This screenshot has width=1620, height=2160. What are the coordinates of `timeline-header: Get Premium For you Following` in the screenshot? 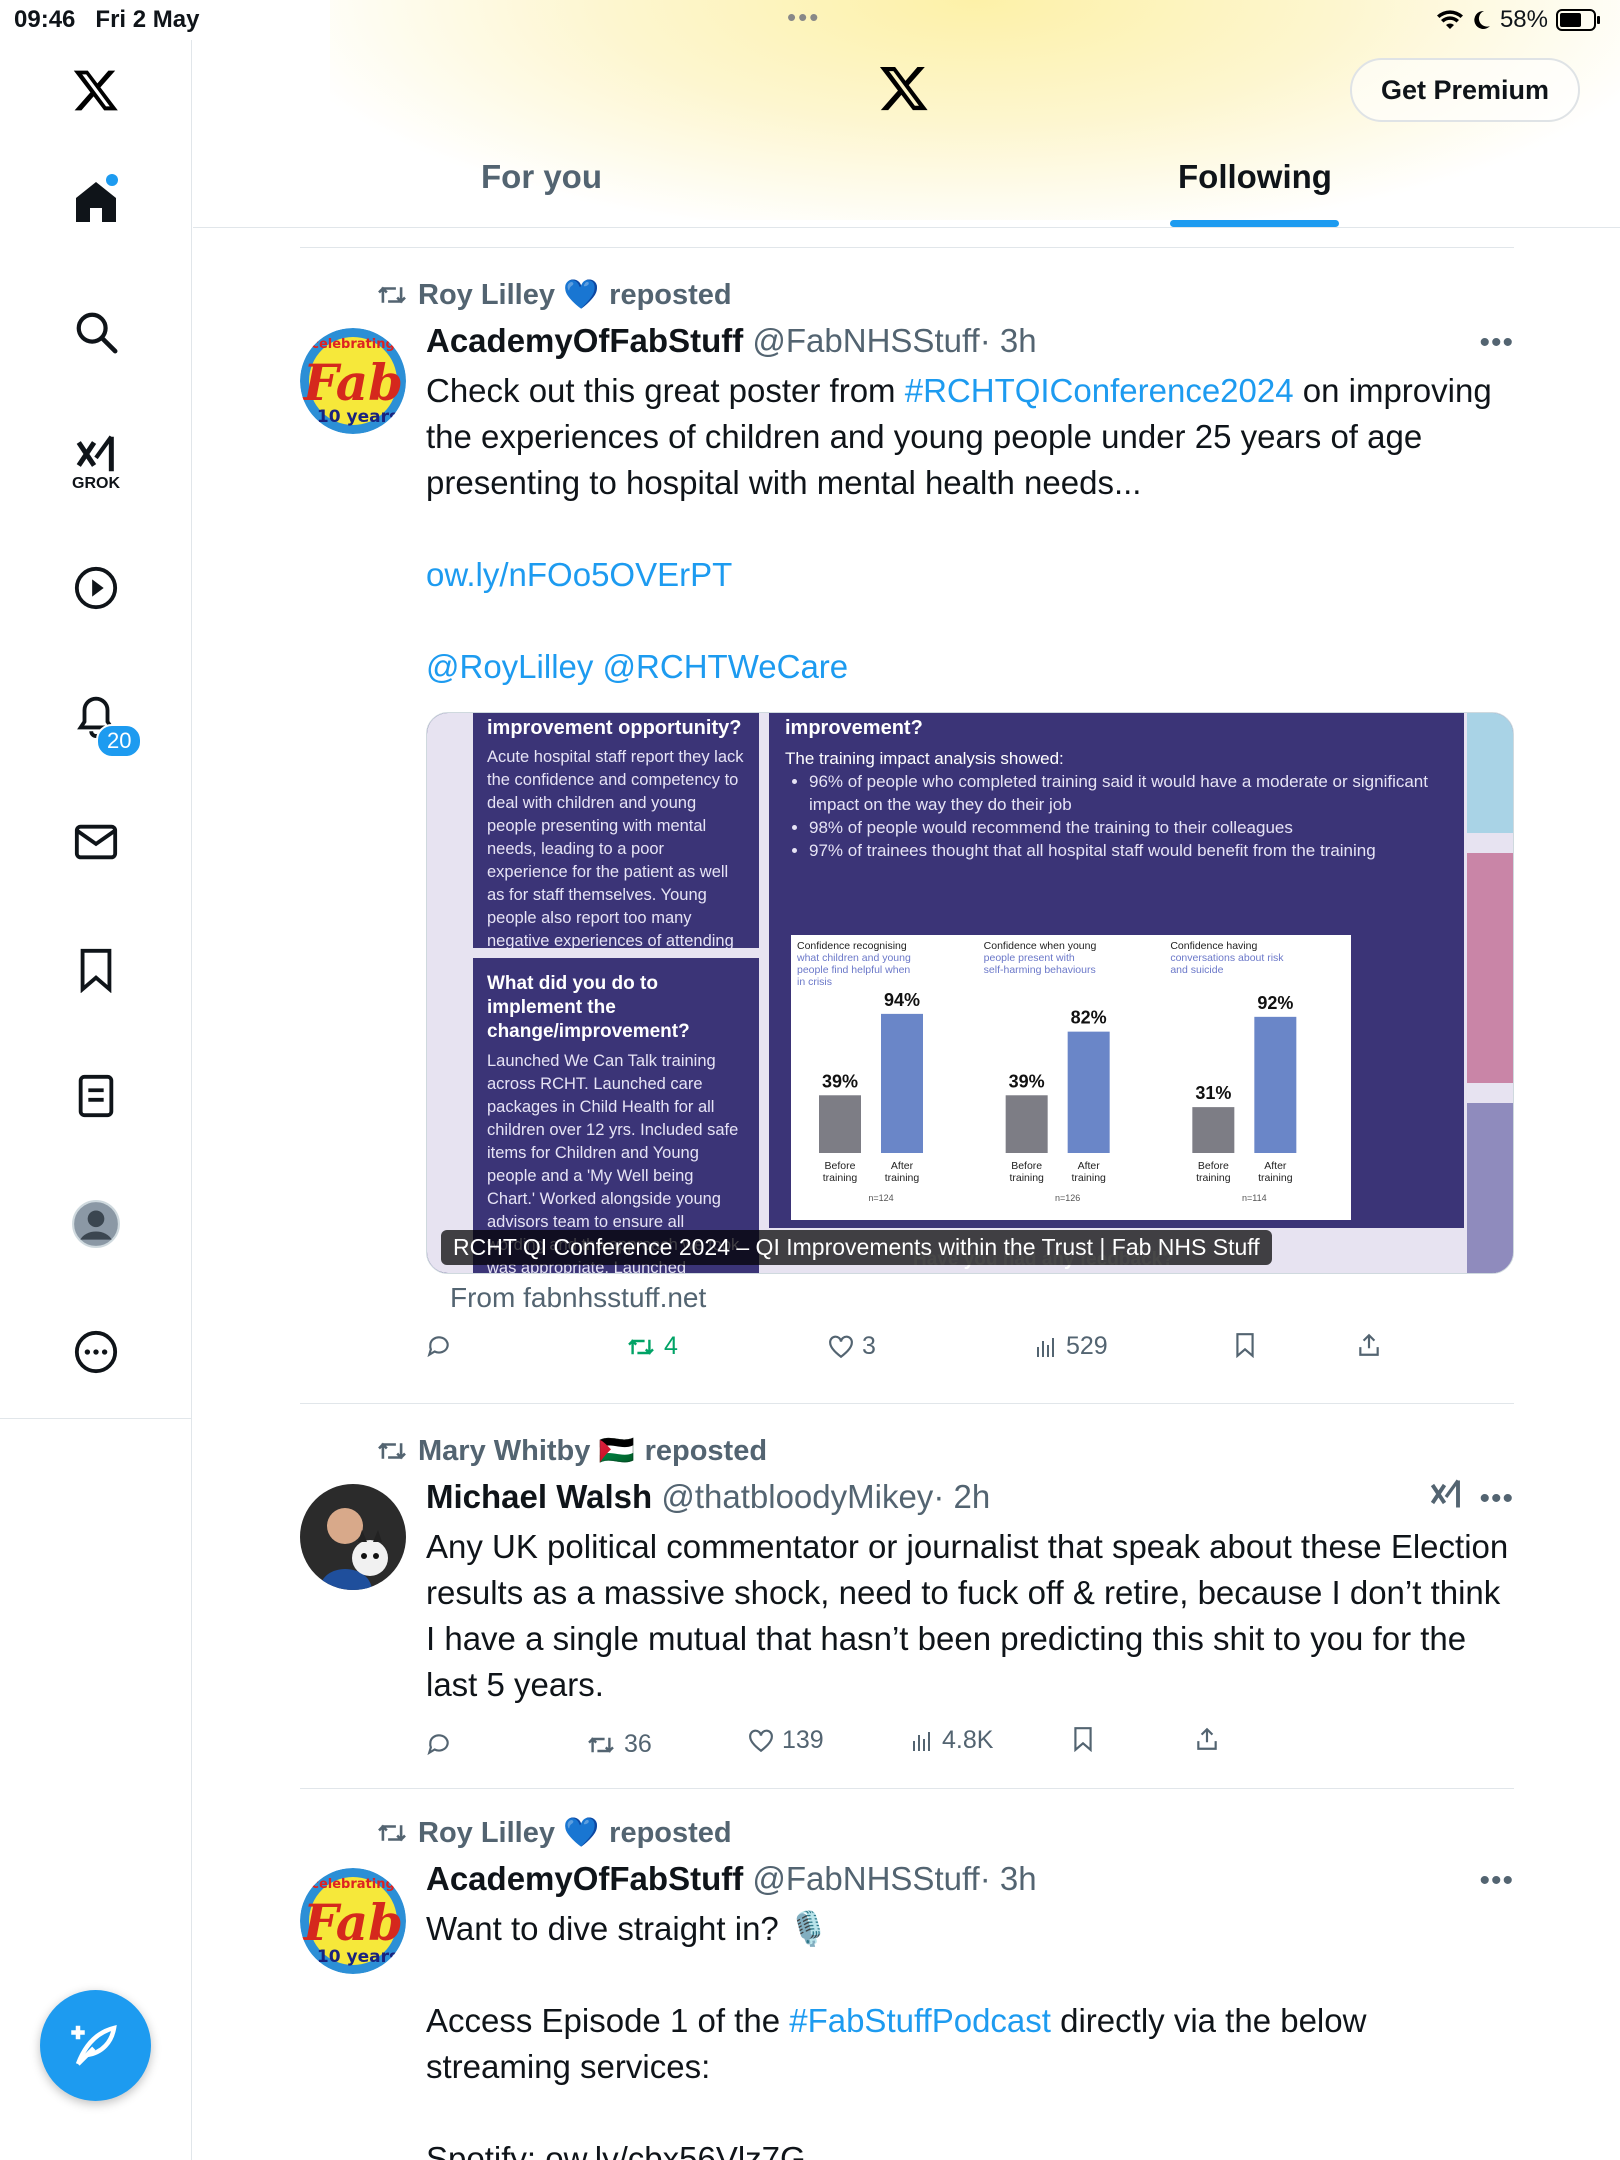 It's located at (906, 134).